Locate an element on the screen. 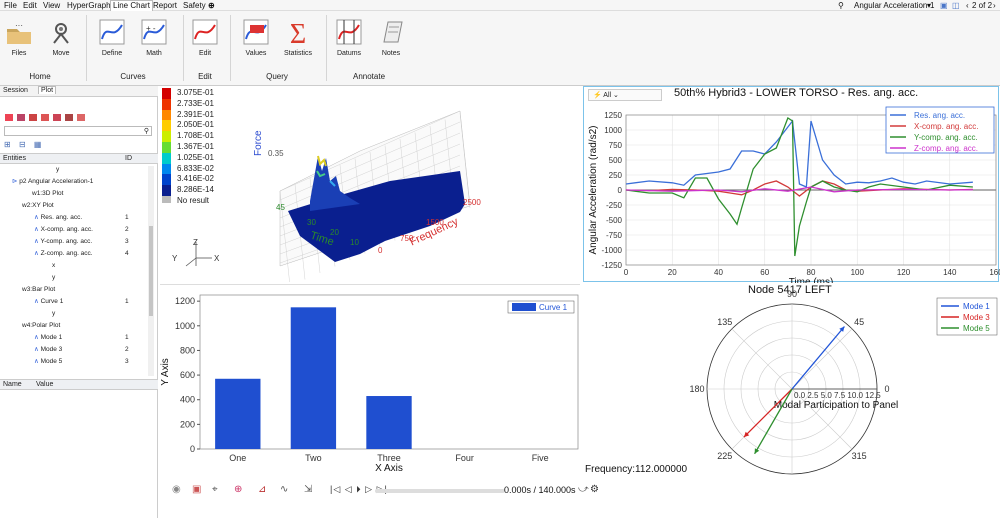 The height and width of the screenshot is (518, 1000). settings-gear-icon: ⚙ is located at coordinates (594, 489).